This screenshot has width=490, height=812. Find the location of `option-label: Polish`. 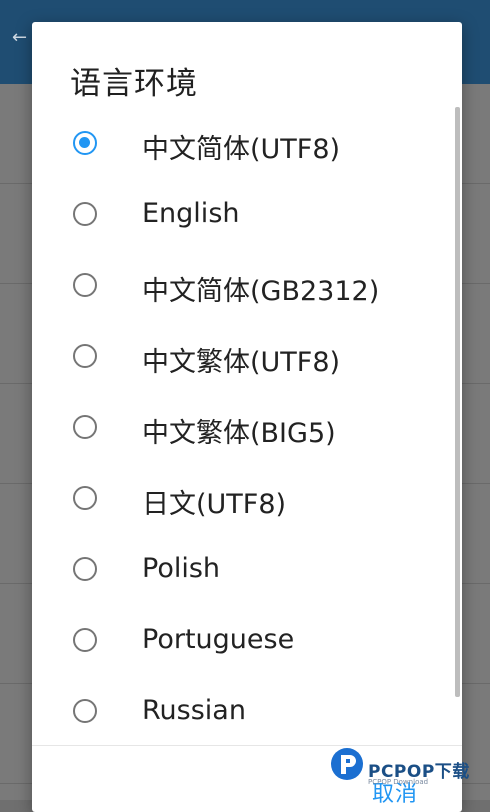

option-label: Polish is located at coordinates (181, 568).